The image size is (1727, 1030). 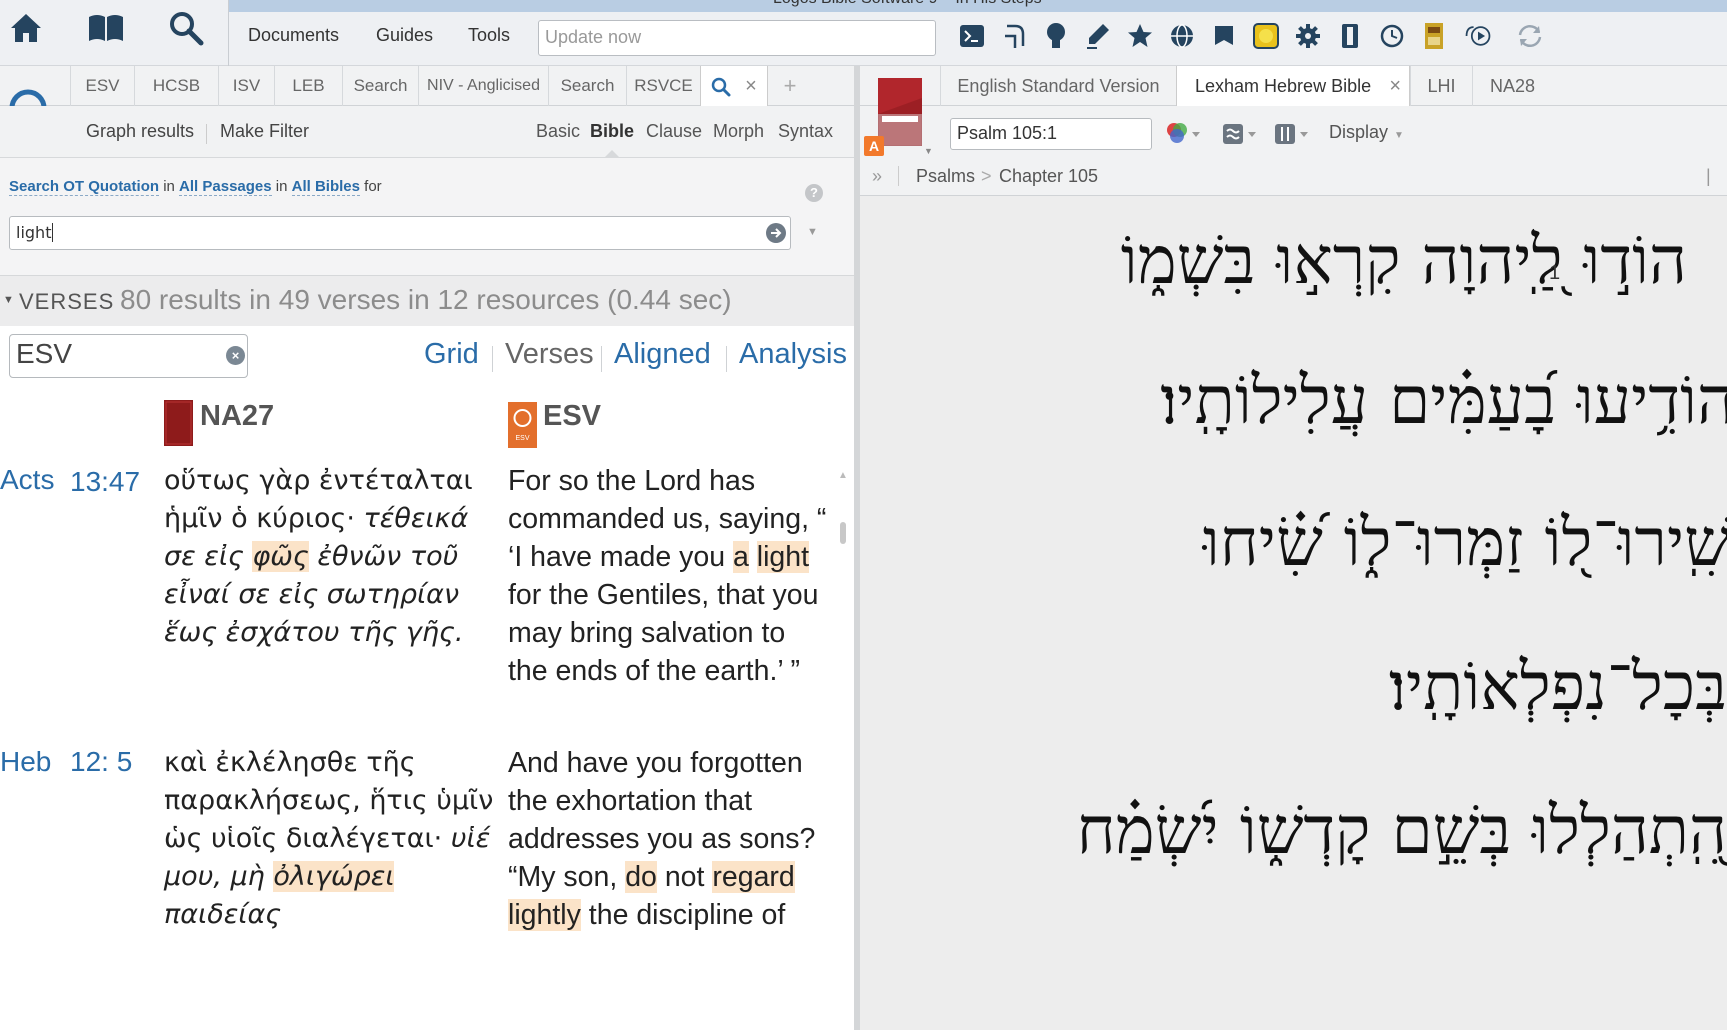 What do you see at coordinates (451, 354) in the screenshot?
I see `view-grid: Grid` at bounding box center [451, 354].